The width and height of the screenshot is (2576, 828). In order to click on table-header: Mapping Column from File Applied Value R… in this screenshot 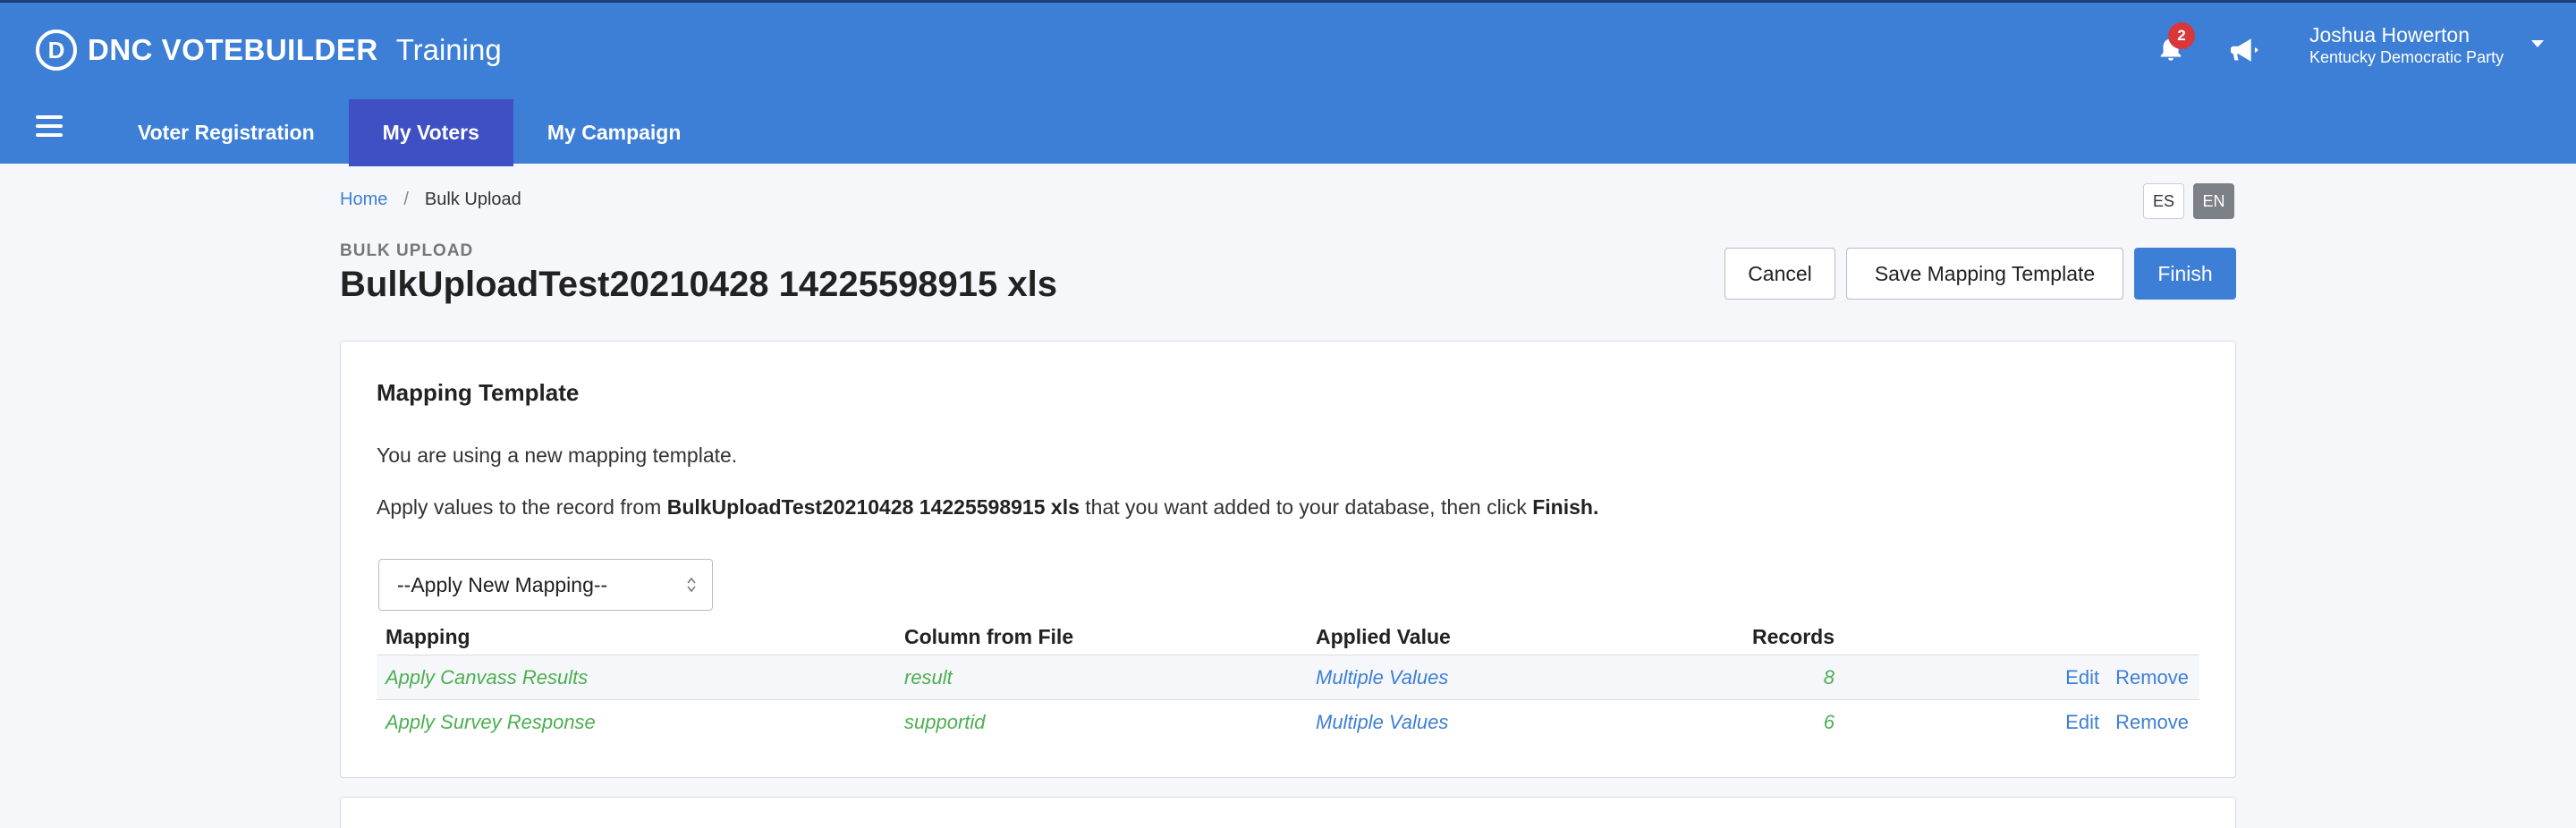, I will do `click(1288, 637)`.